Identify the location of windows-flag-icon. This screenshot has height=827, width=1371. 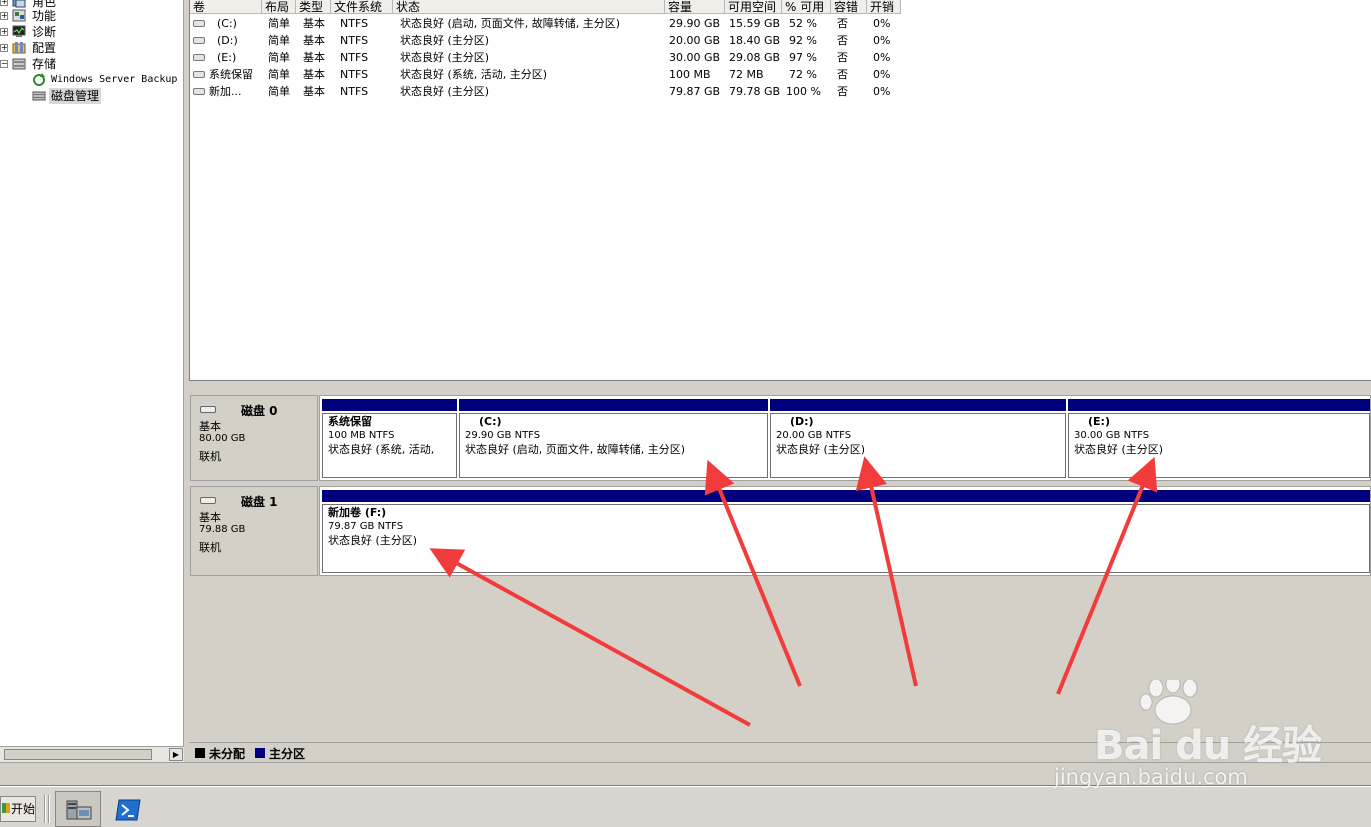
(6, 808).